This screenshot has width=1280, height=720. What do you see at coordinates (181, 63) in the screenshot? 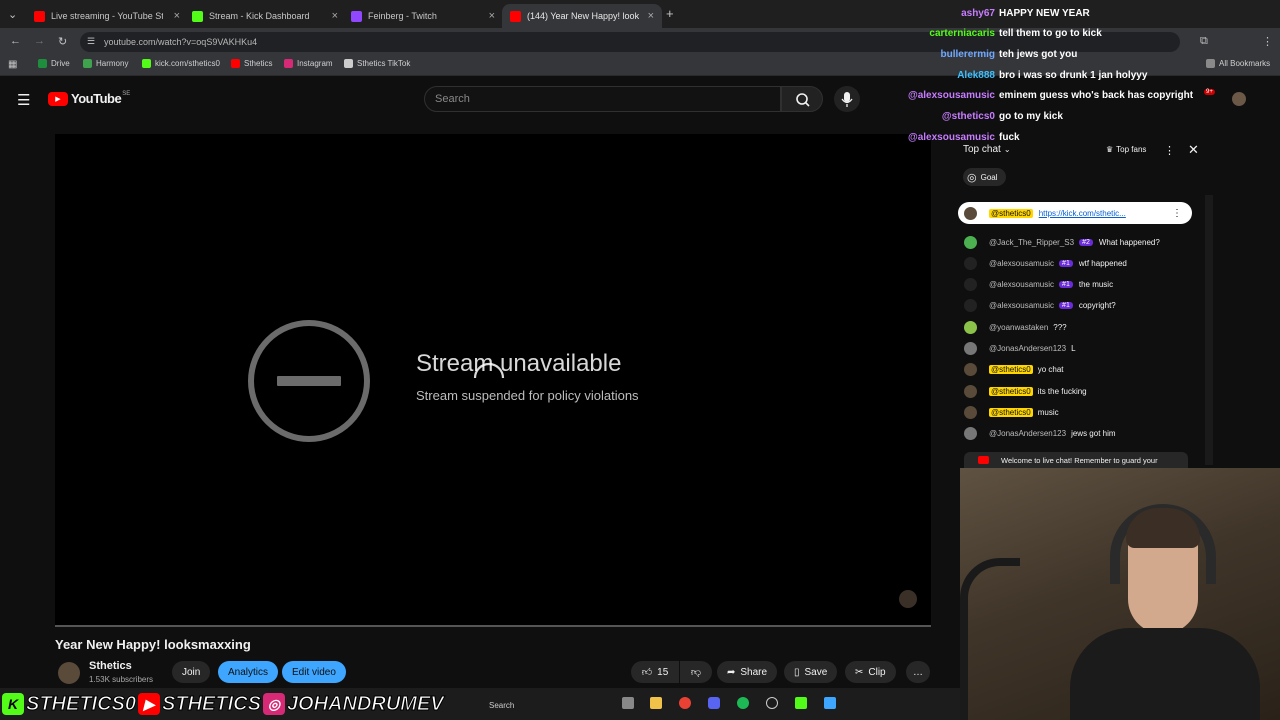
I see `bookmark-kick: kick.com/sthetics0` at bounding box center [181, 63].